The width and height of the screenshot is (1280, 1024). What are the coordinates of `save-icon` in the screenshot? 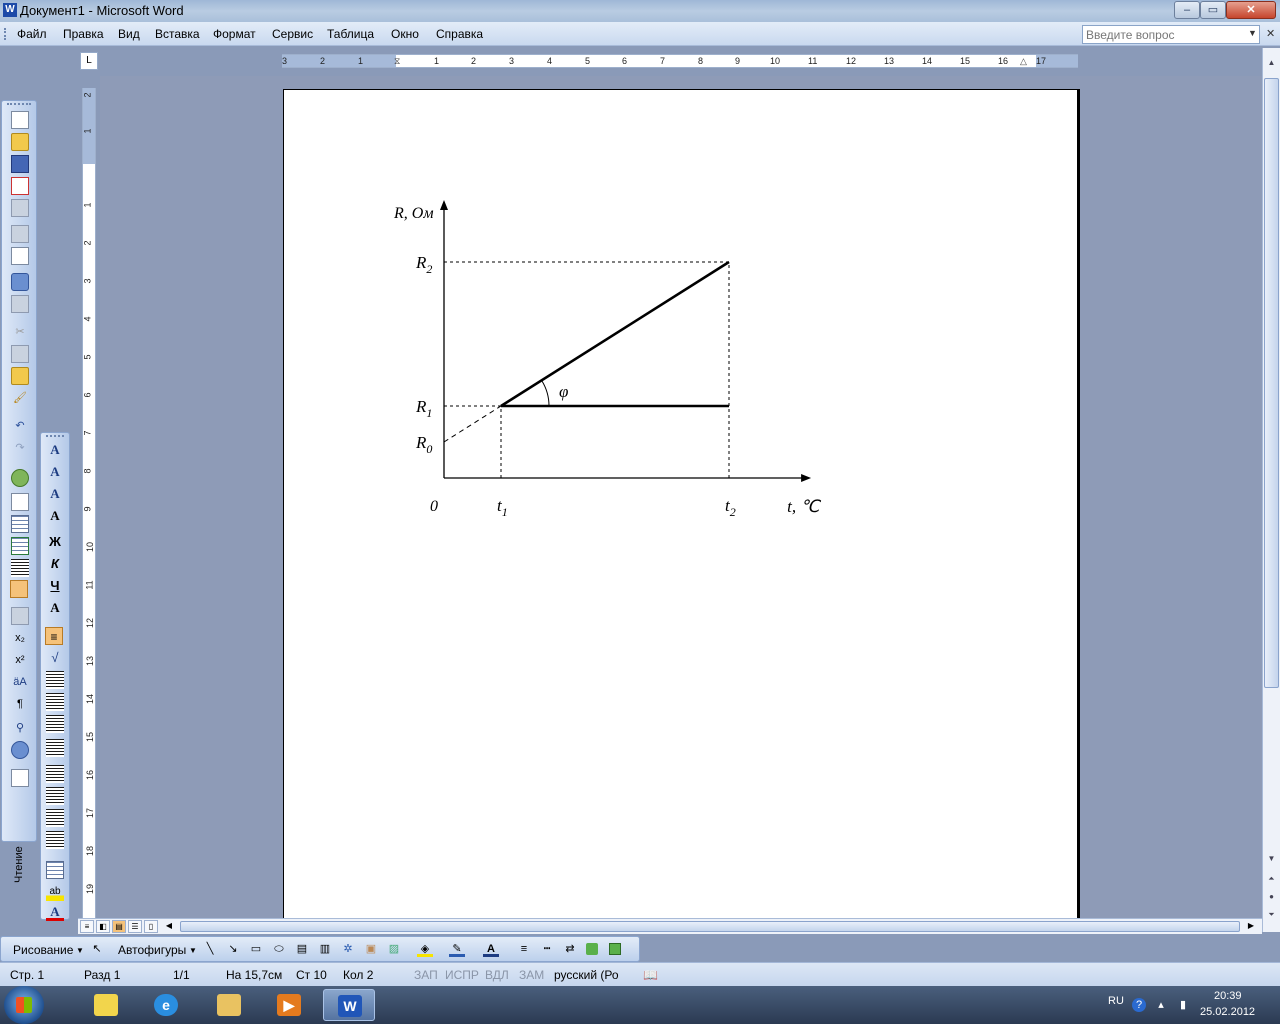 It's located at (20, 164).